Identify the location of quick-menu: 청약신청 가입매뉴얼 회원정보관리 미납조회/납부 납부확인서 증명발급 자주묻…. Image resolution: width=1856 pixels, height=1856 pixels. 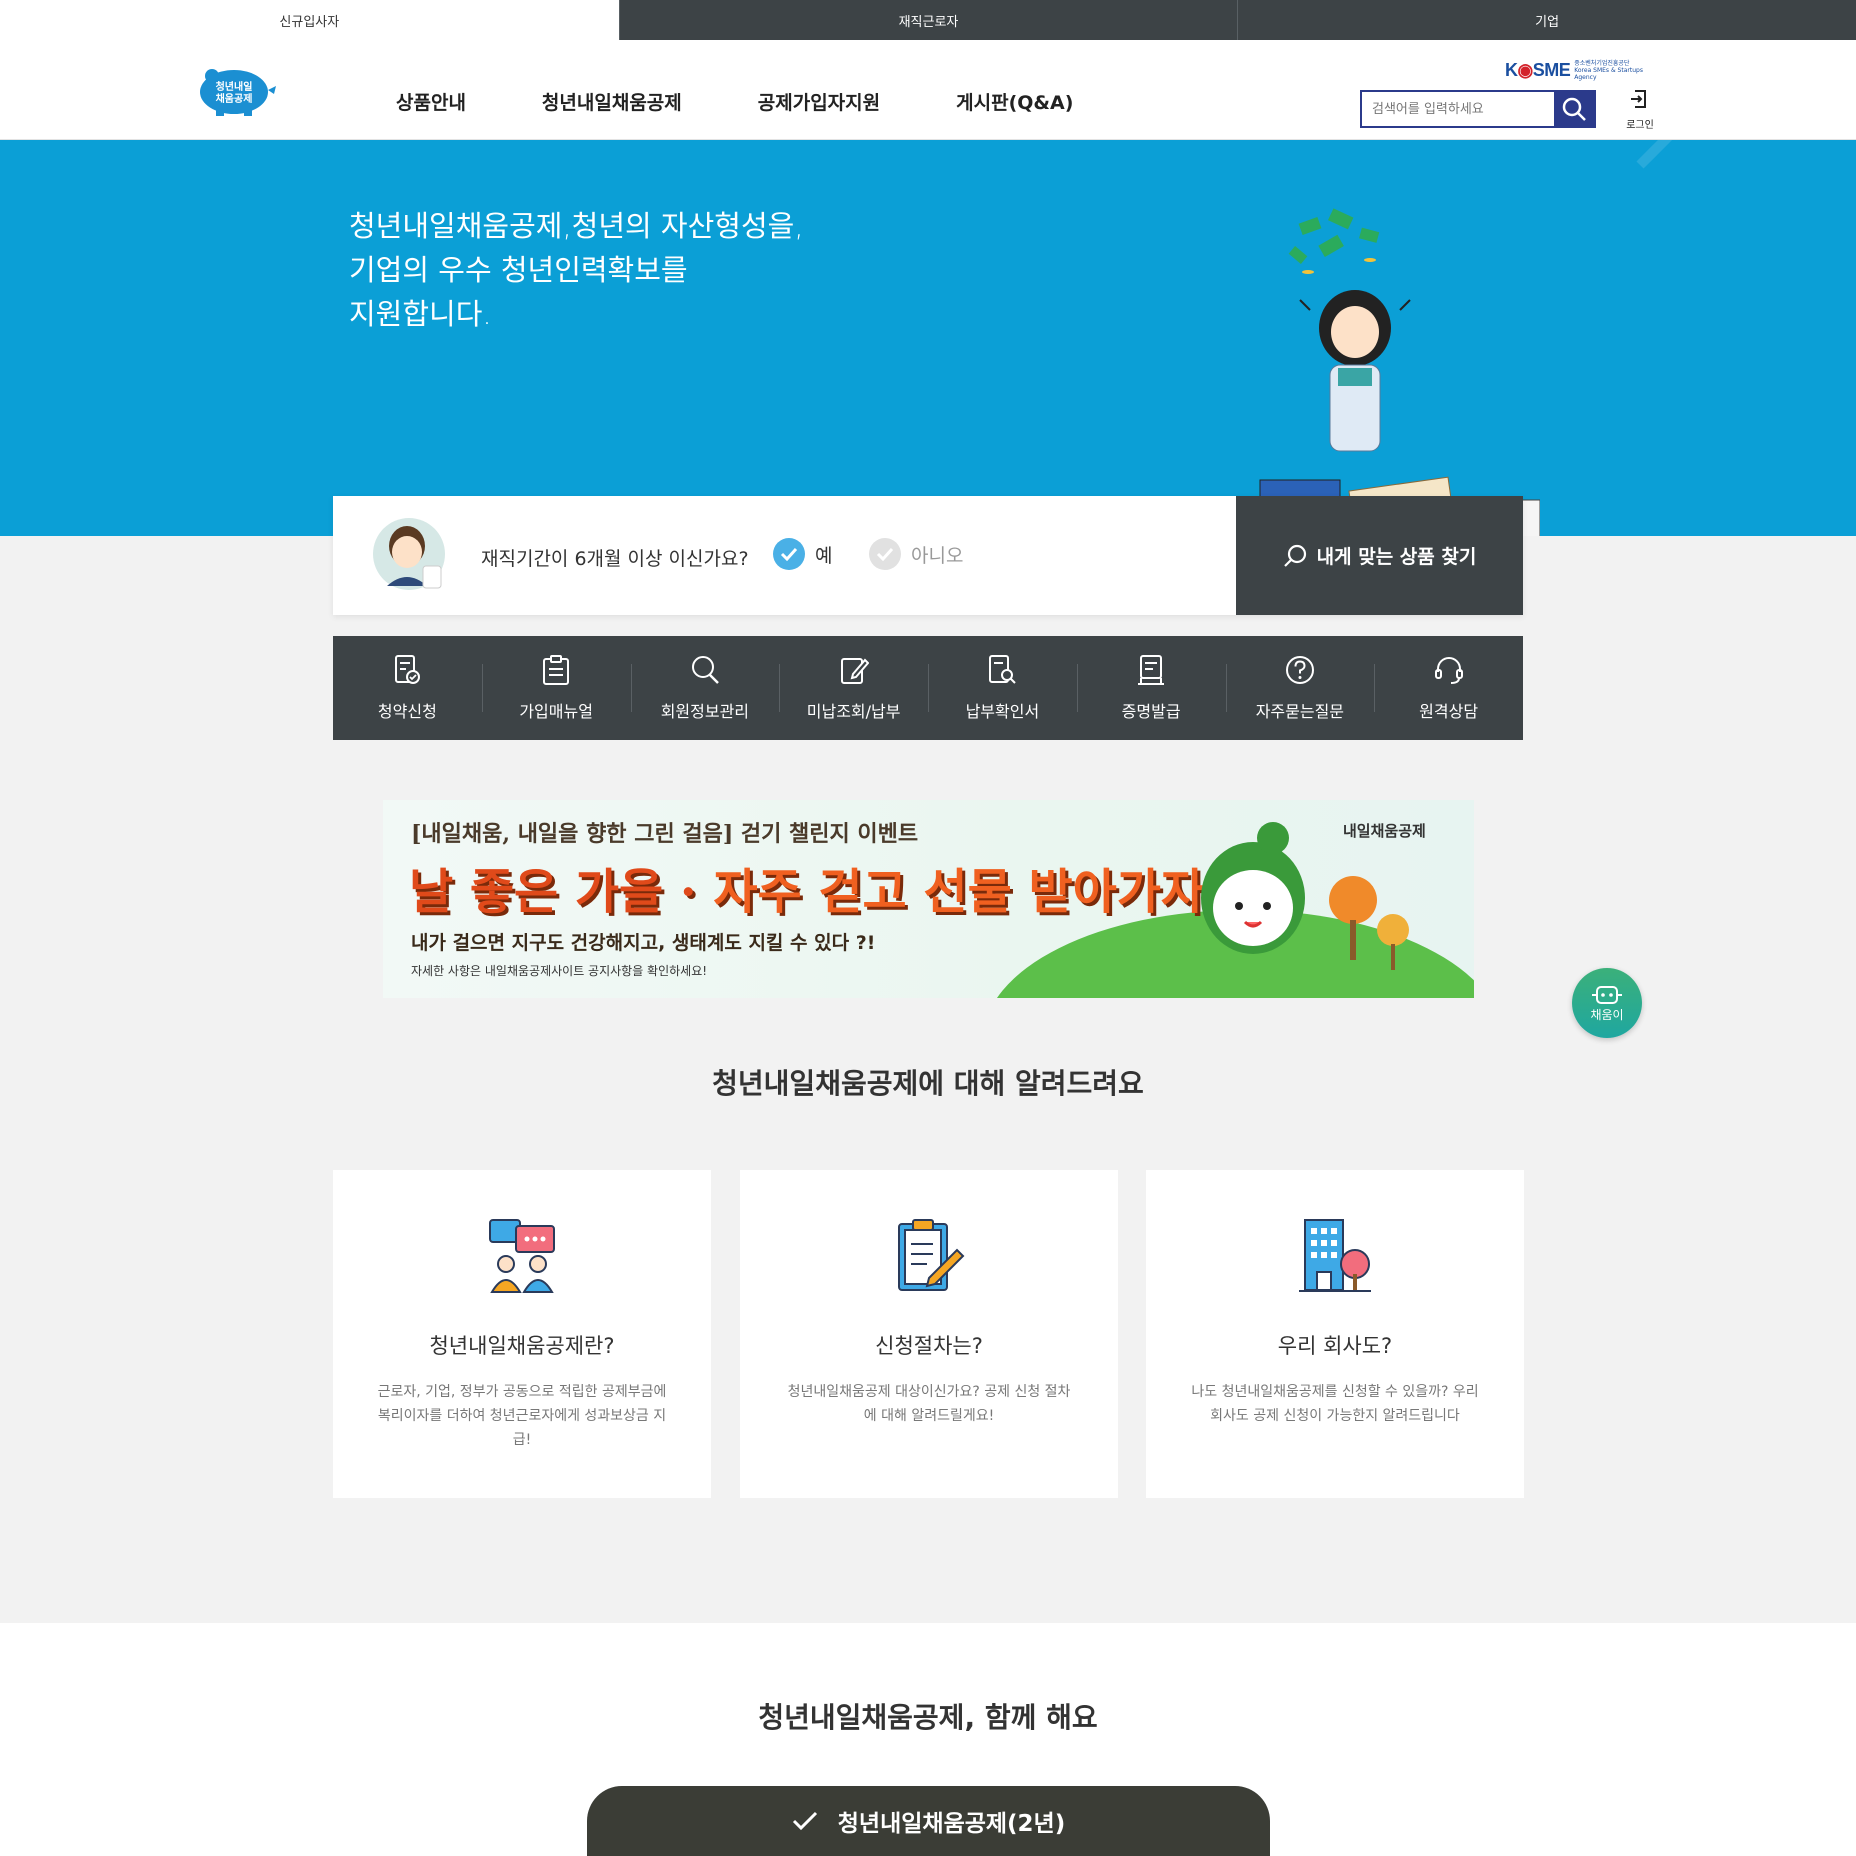
(928, 688).